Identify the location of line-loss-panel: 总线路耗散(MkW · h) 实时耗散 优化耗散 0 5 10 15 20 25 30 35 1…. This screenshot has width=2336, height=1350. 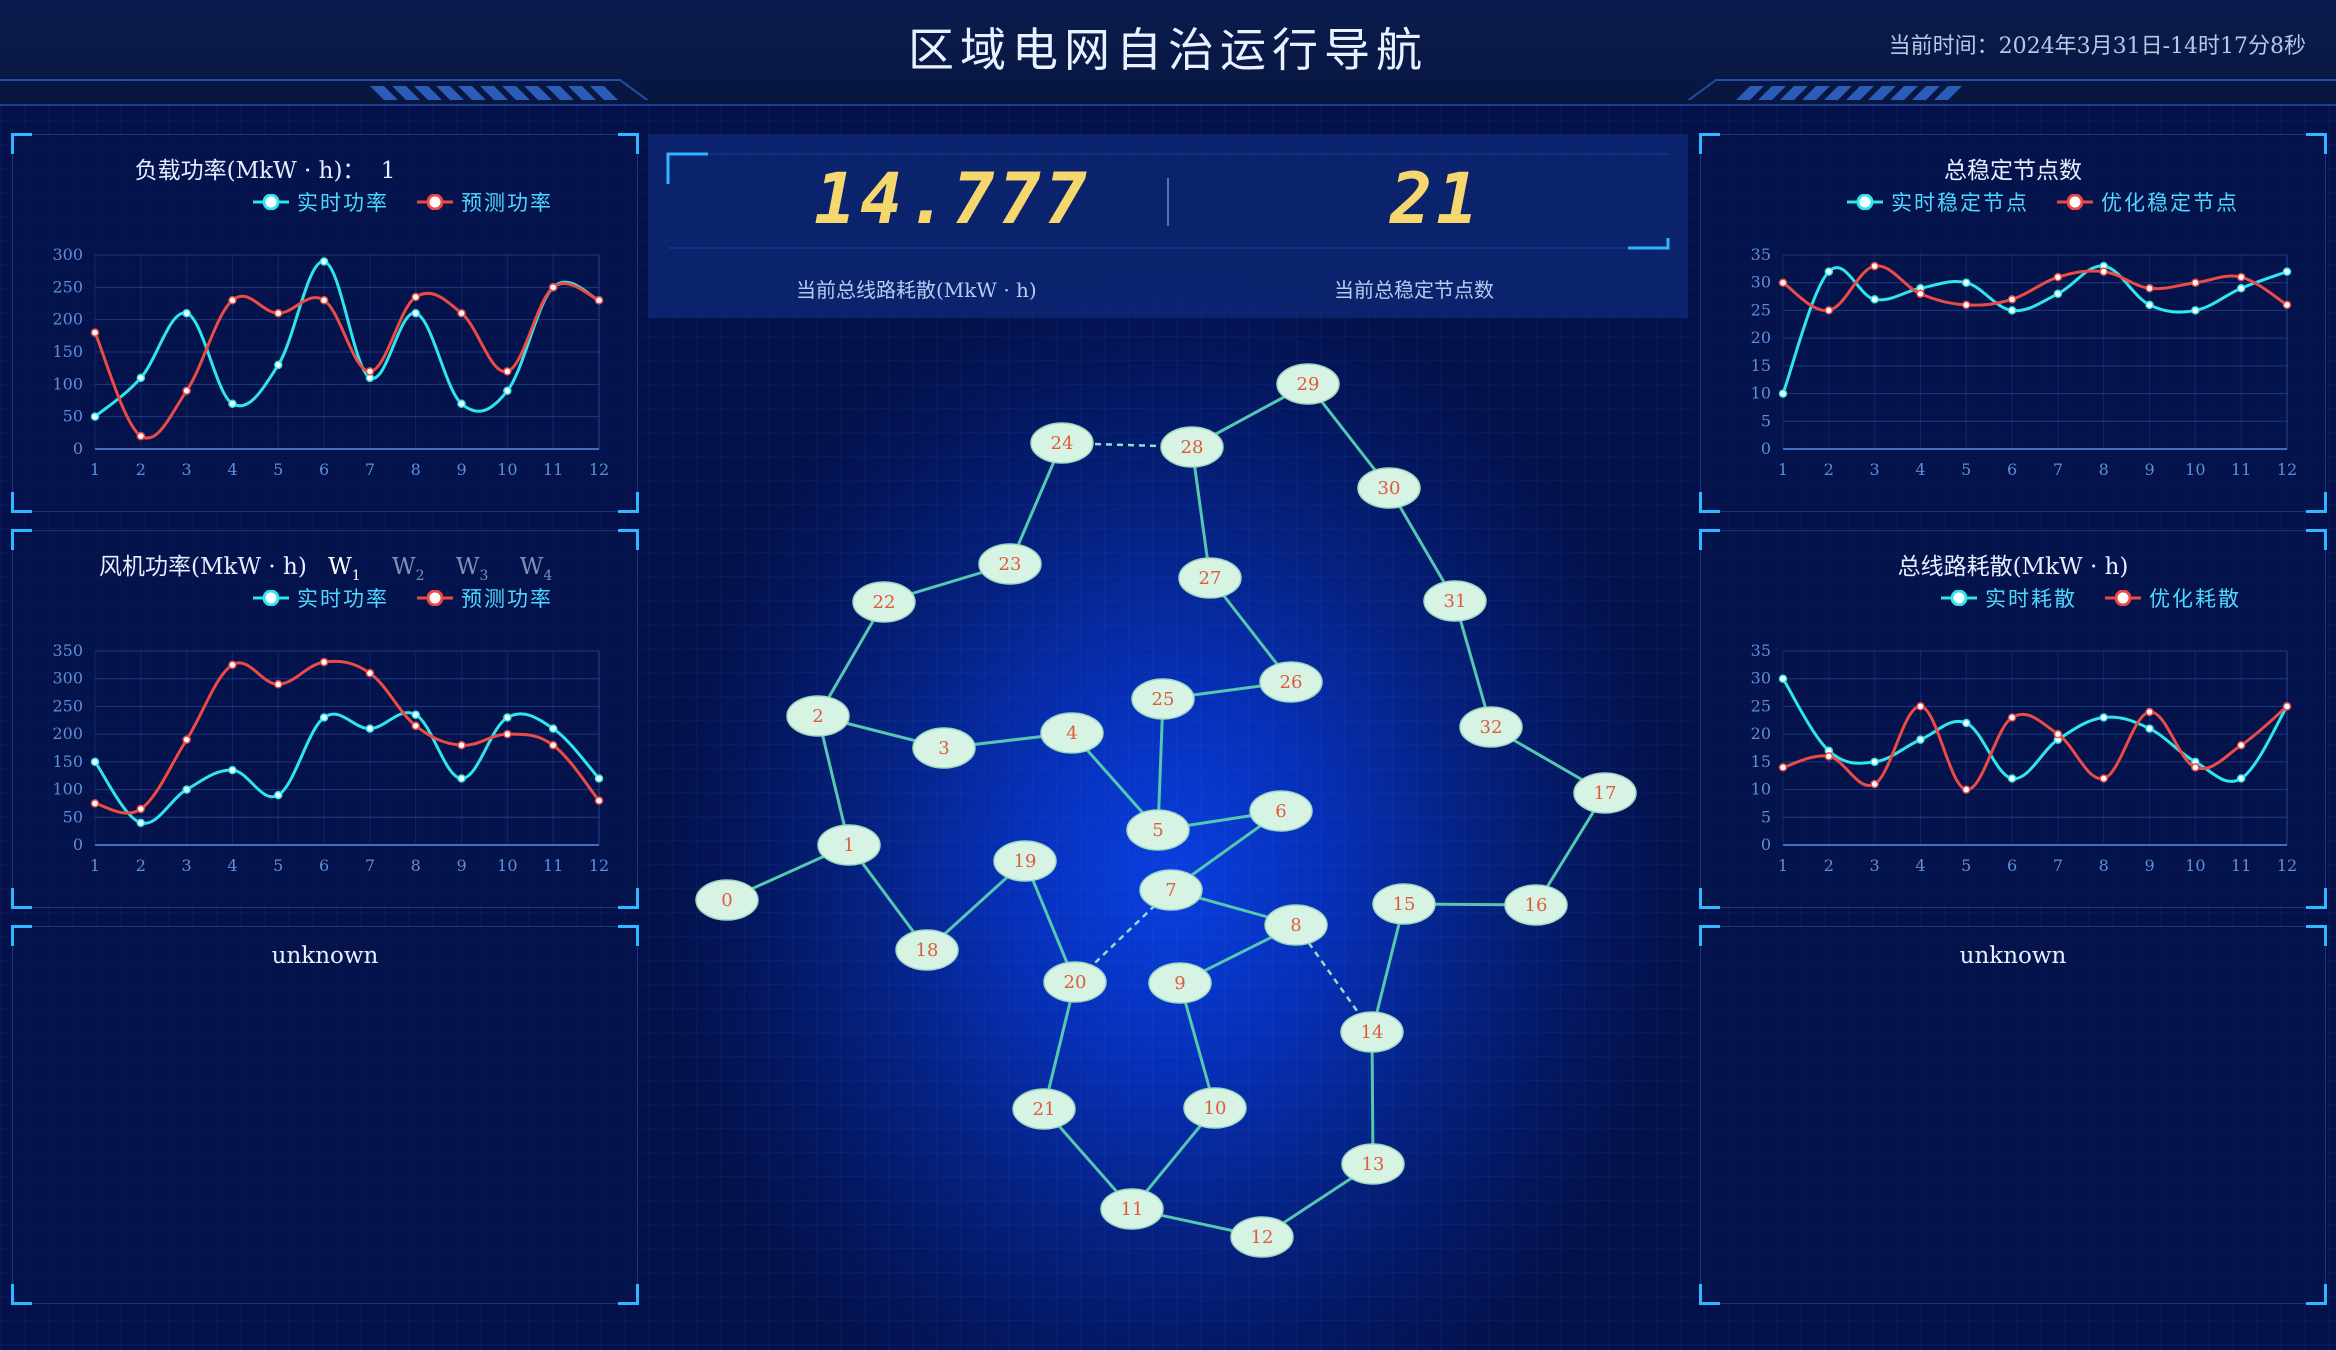
(2013, 719).